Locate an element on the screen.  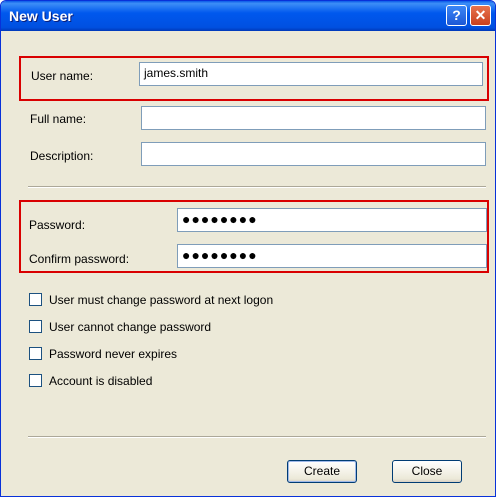
confirm-password-label: Confirm password: is located at coordinates (79, 259).